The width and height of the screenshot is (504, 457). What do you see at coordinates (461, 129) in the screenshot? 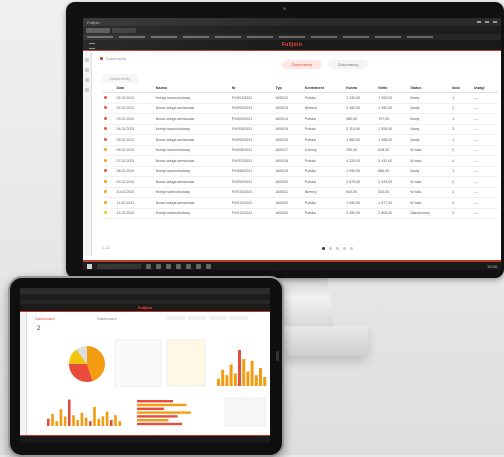
I see `table-cell: 3` at bounding box center [461, 129].